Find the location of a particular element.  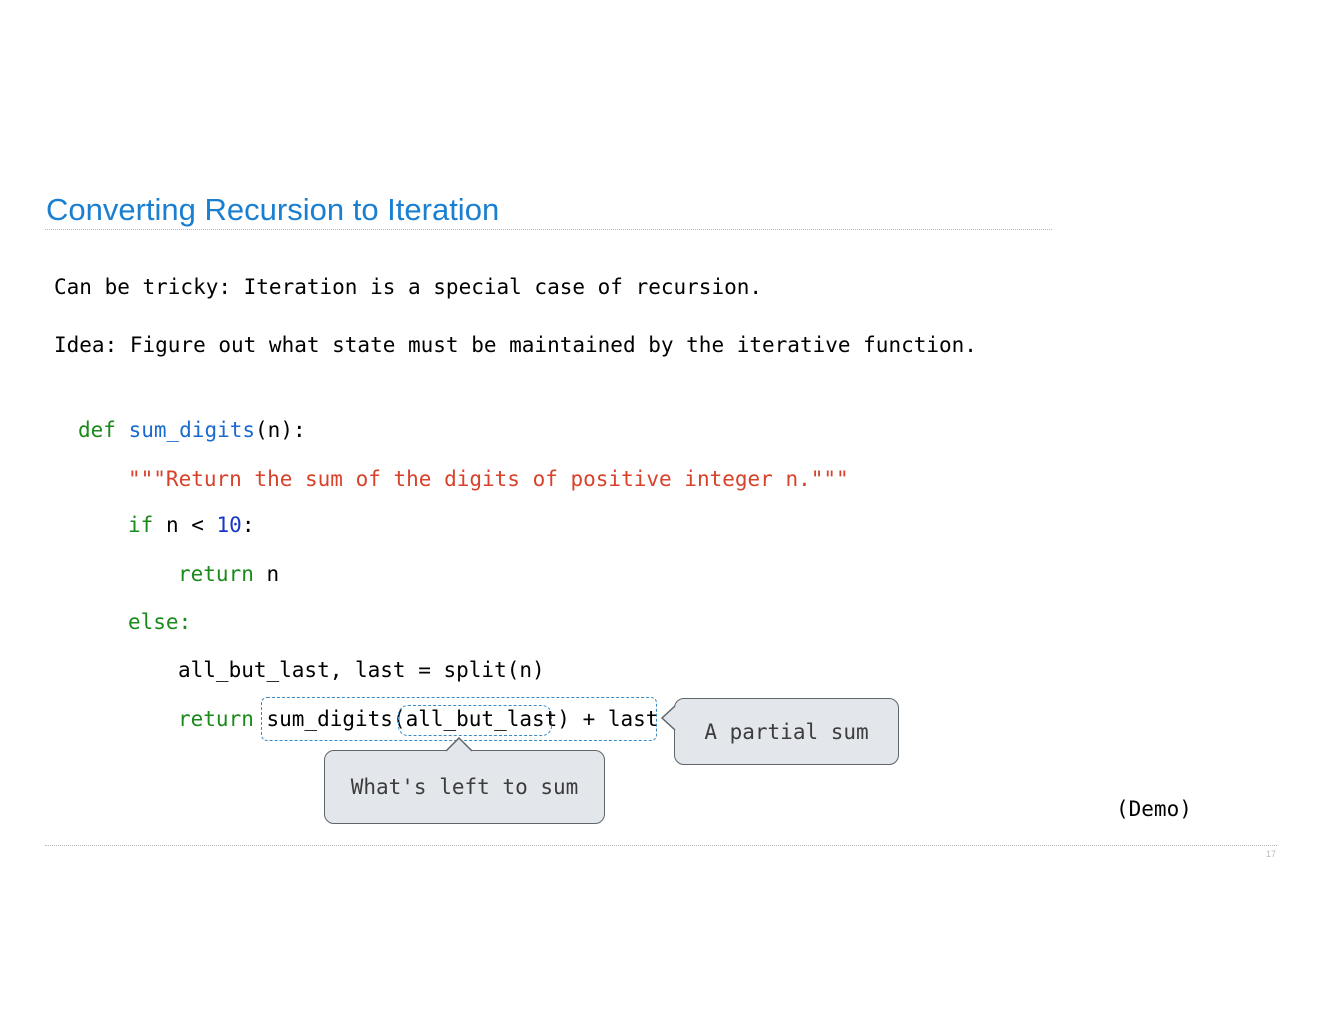

code-line-return-n: return n is located at coordinates (228, 574).